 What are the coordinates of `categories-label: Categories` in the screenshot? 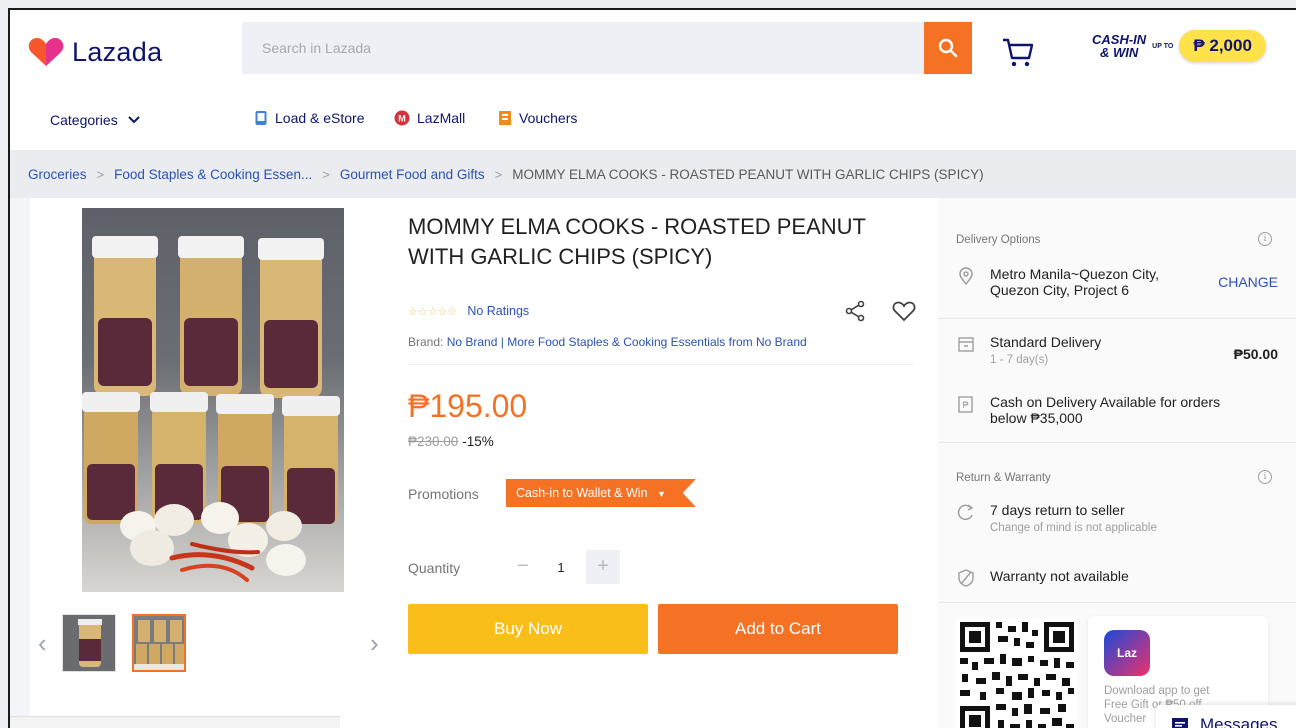 It's located at (84, 120).